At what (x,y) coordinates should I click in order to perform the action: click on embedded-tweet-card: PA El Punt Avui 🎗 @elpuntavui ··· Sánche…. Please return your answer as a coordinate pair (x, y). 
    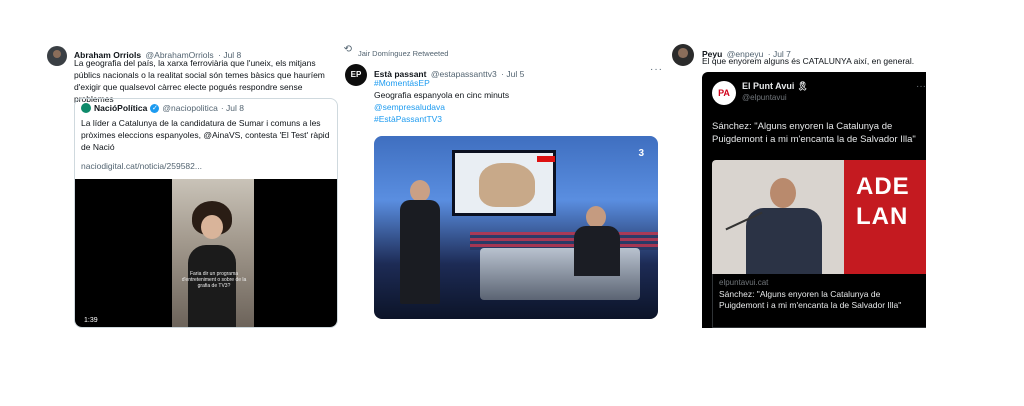
    Looking at the image, I should click on (814, 200).